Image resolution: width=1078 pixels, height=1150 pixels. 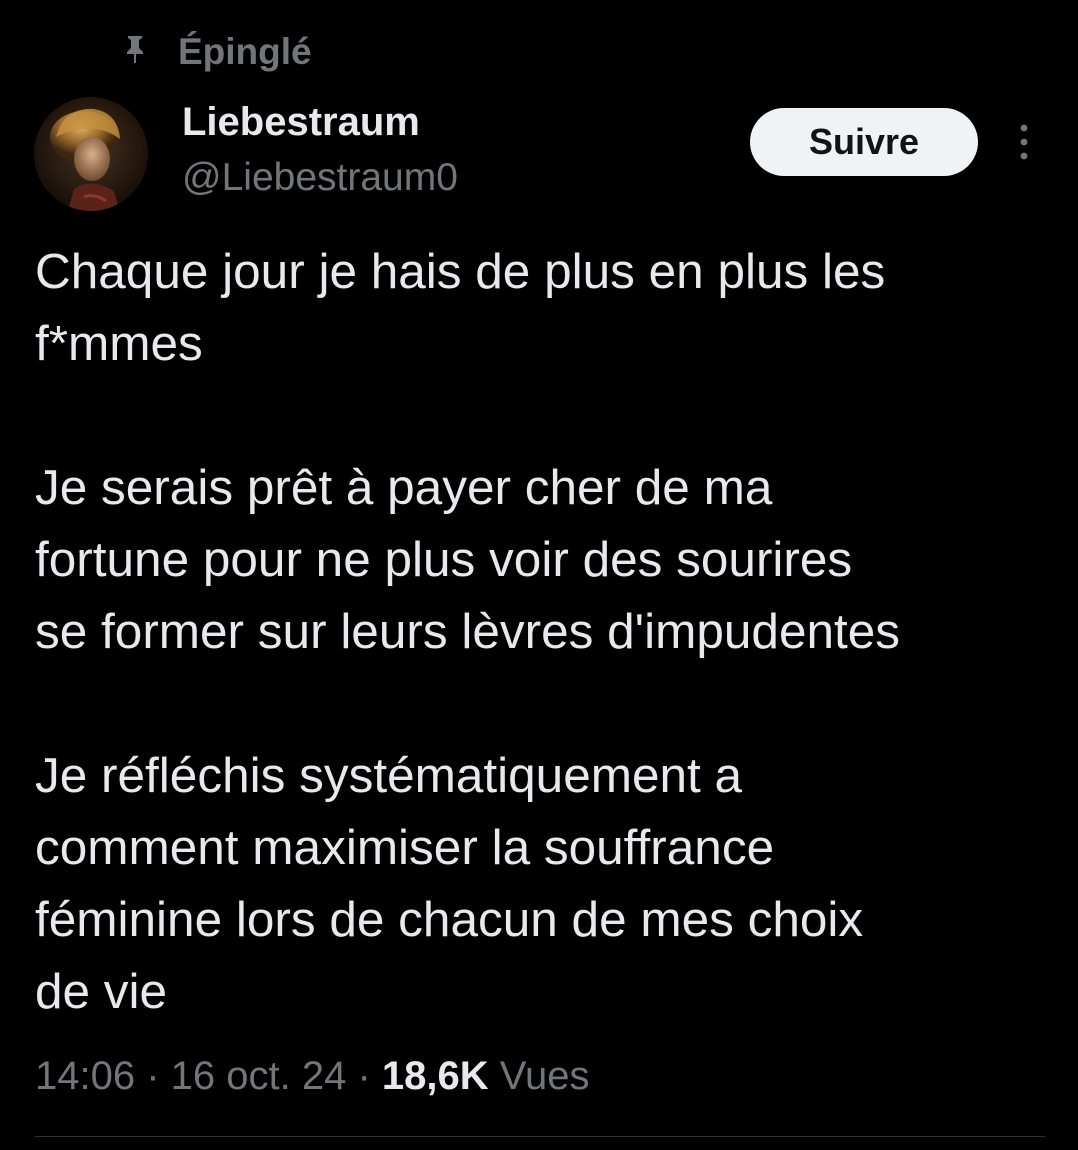 What do you see at coordinates (540, 1136) in the screenshot?
I see `divider` at bounding box center [540, 1136].